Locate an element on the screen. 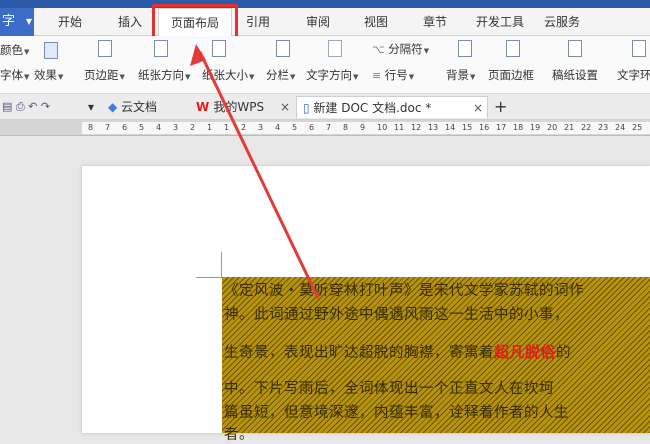 The height and width of the screenshot is (444, 650). annotation-arrow is located at coordinates (255, 171).